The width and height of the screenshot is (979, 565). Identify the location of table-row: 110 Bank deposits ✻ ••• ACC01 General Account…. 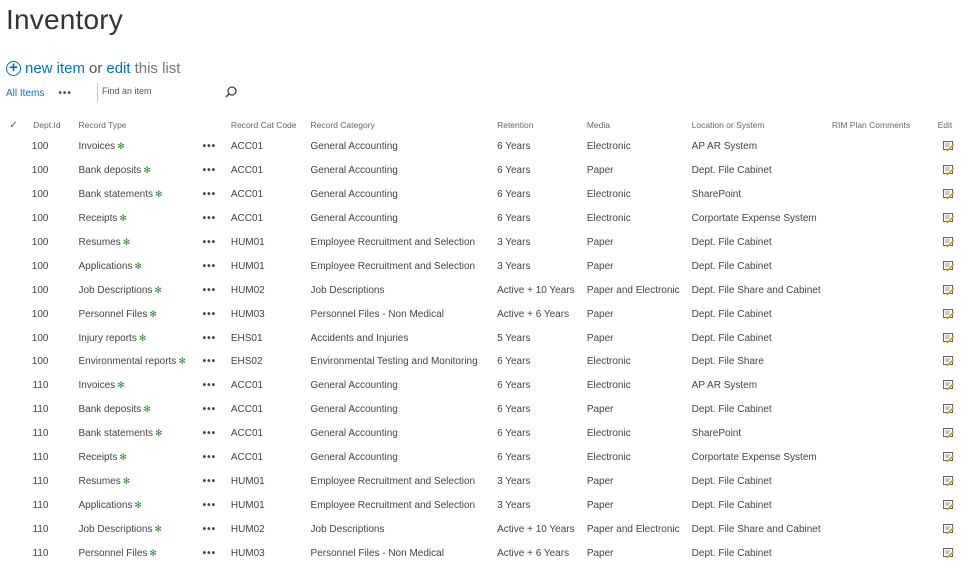
(485, 410).